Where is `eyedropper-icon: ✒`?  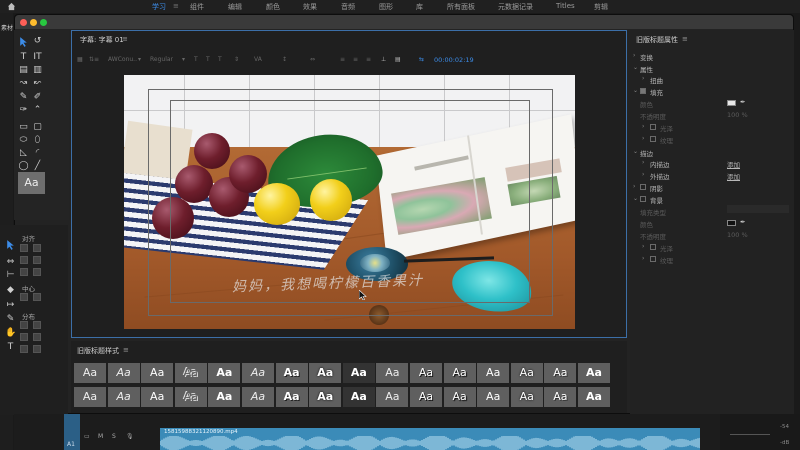
eyedropper-icon: ✒ is located at coordinates (742, 222).